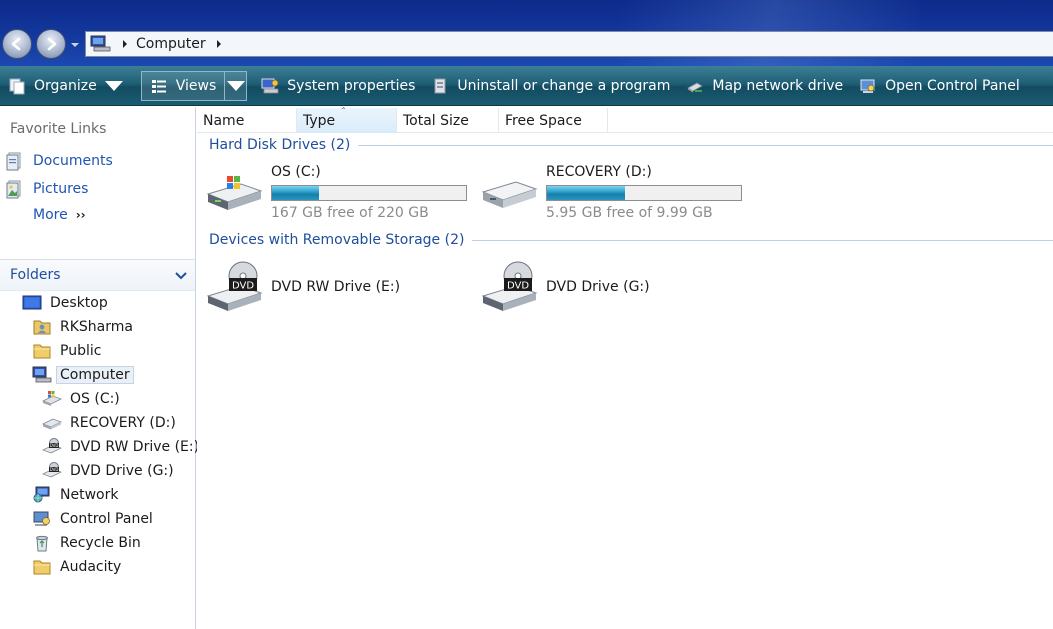  I want to click on tree-label: Desktop, so click(79, 303).